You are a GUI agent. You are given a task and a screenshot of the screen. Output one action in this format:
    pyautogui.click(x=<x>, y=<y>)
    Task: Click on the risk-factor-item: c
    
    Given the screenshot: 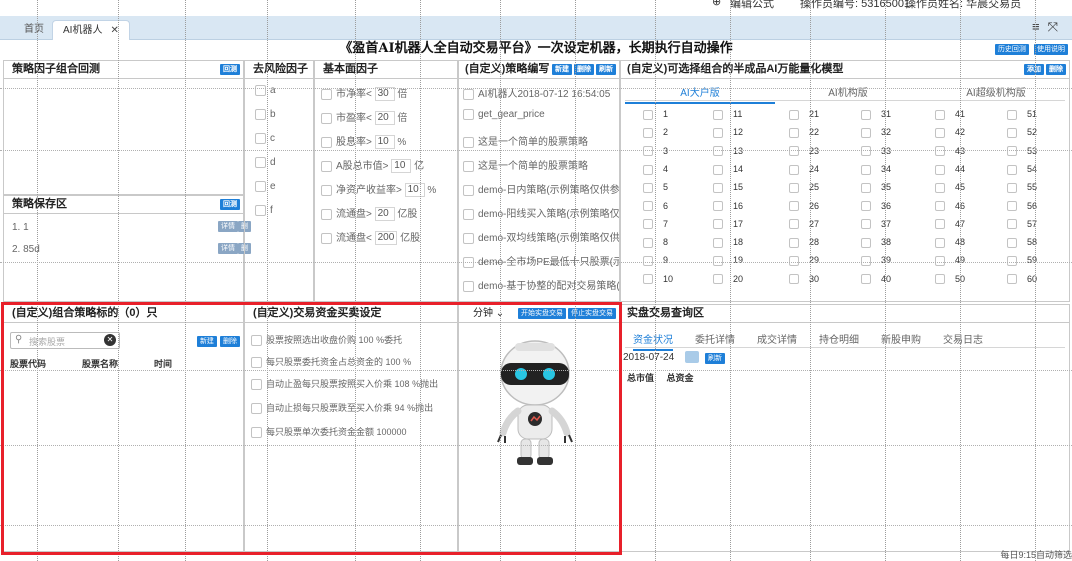 What is the action you would take?
    pyautogui.click(x=265, y=138)
    